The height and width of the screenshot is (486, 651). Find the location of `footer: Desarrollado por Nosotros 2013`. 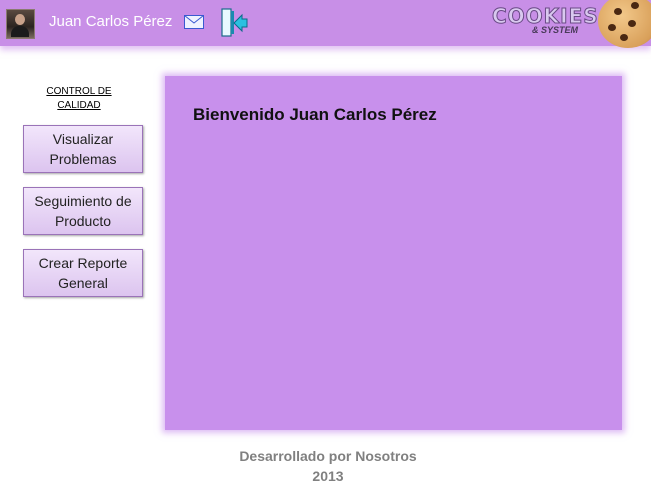

footer: Desarrollado por Nosotros 2013 is located at coordinates (328, 466).